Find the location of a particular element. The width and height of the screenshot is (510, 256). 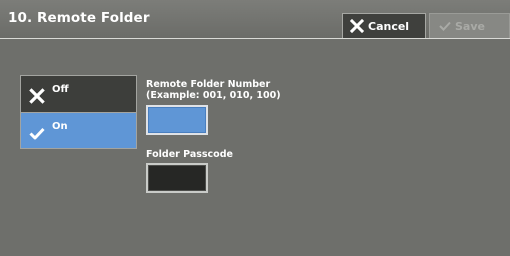

remote-folder-number-example: (Example: 001, 010, 100) is located at coordinates (213, 95).